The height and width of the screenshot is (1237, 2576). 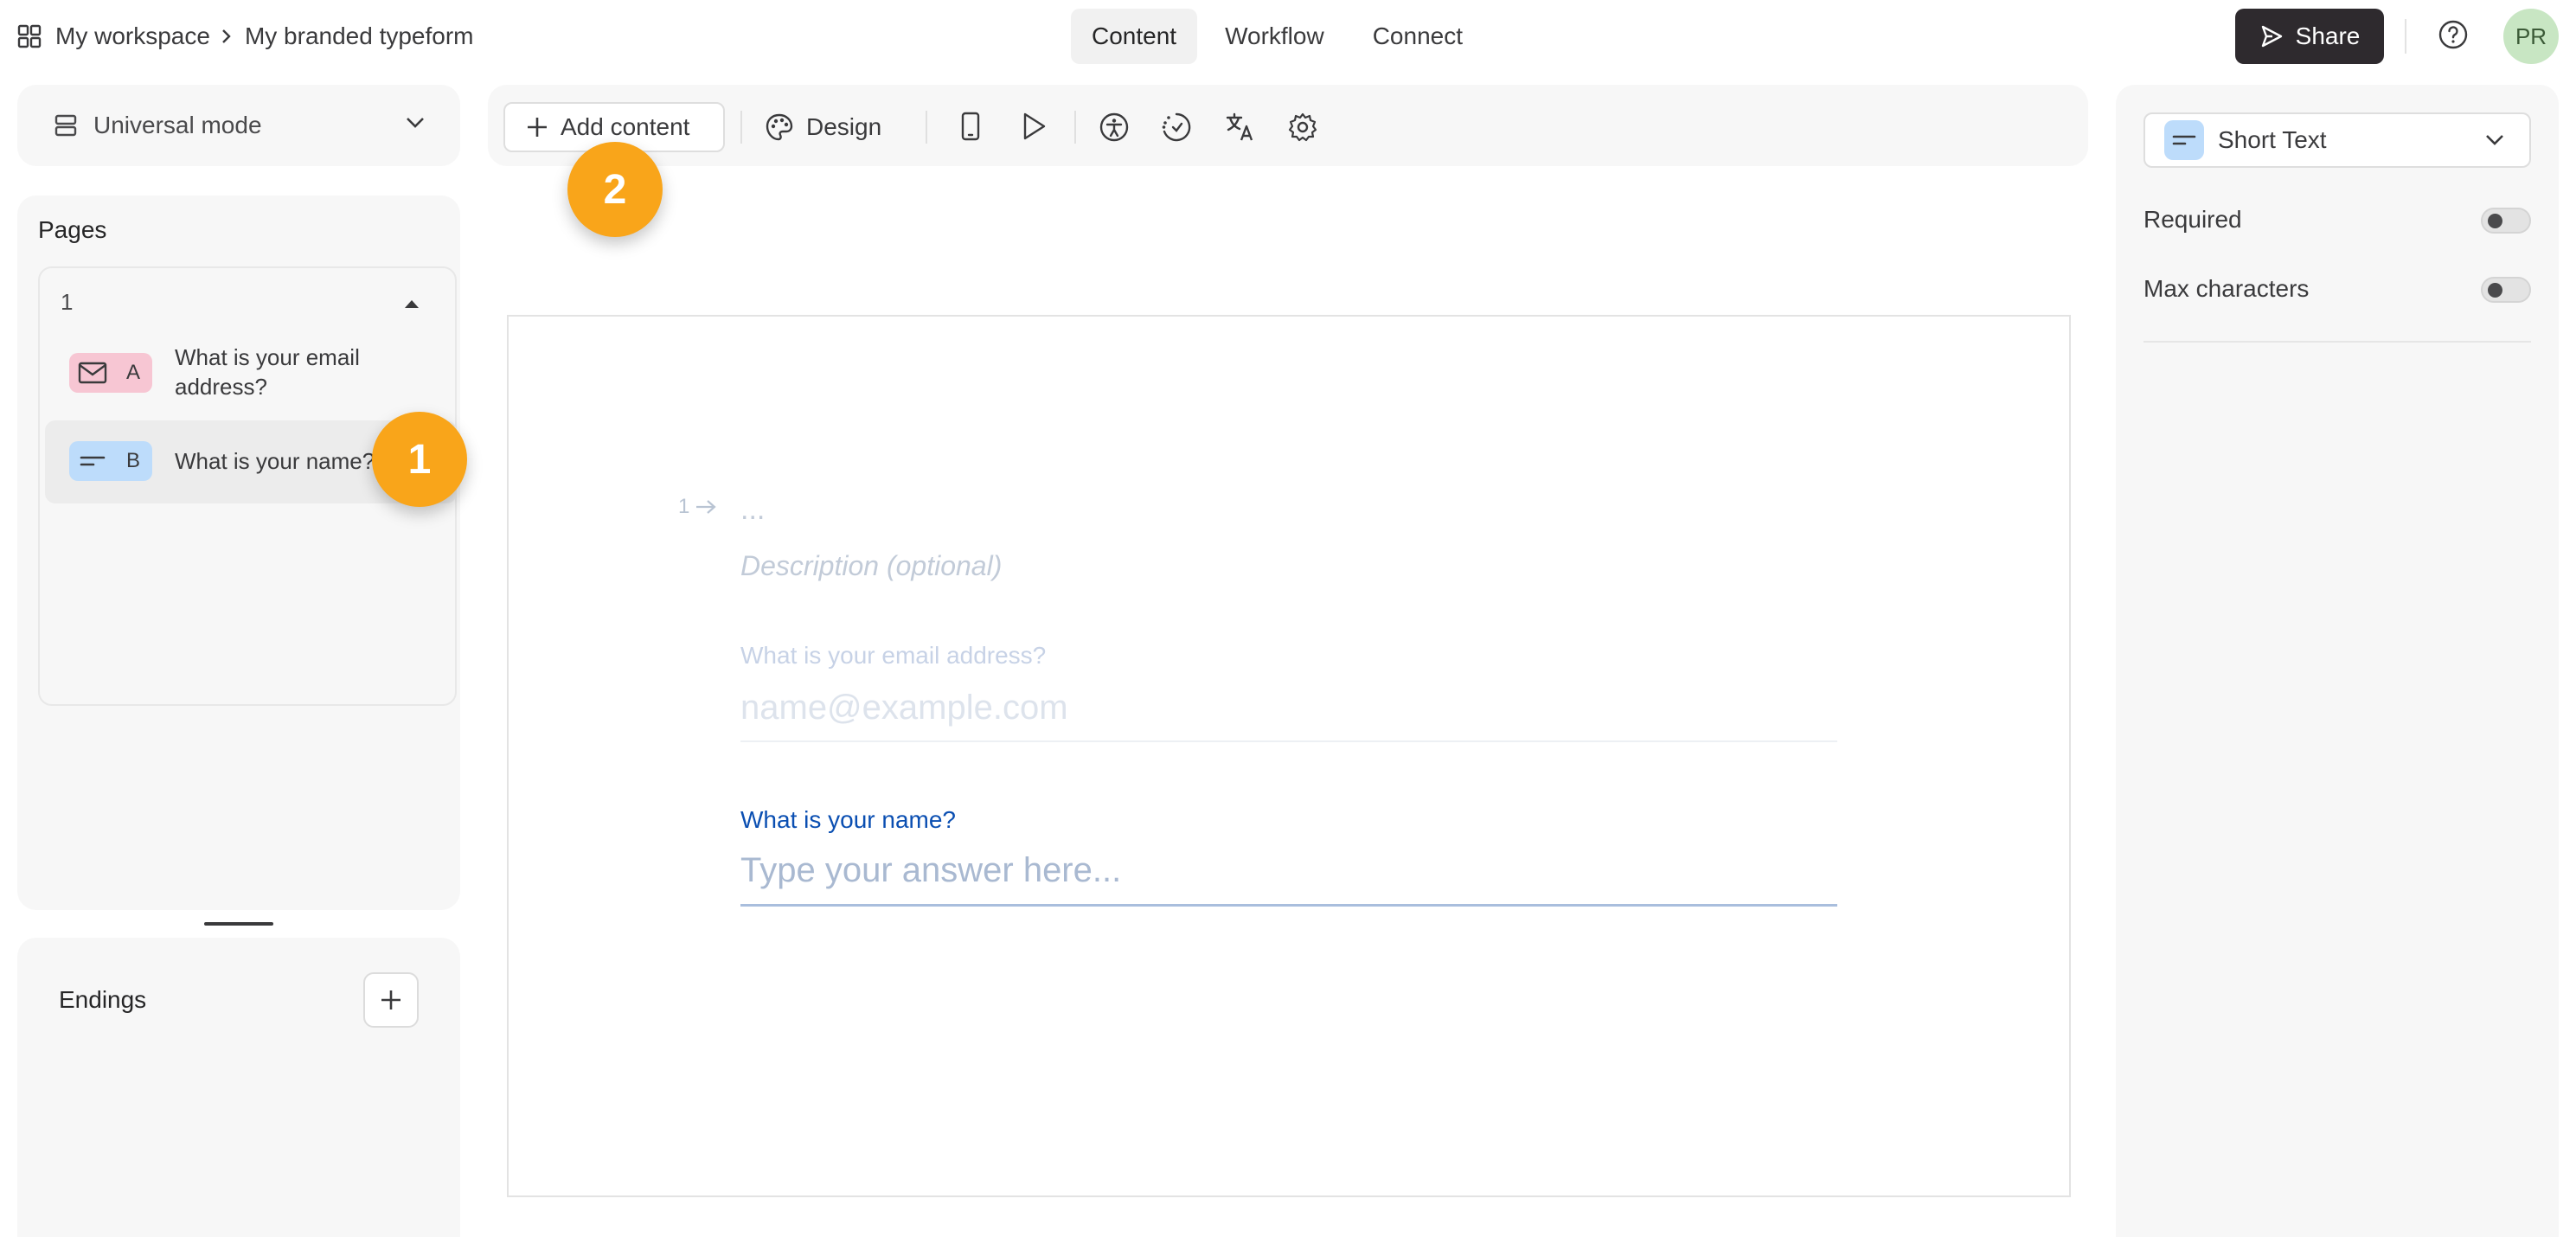 What do you see at coordinates (779, 127) in the screenshot?
I see `palette-icon` at bounding box center [779, 127].